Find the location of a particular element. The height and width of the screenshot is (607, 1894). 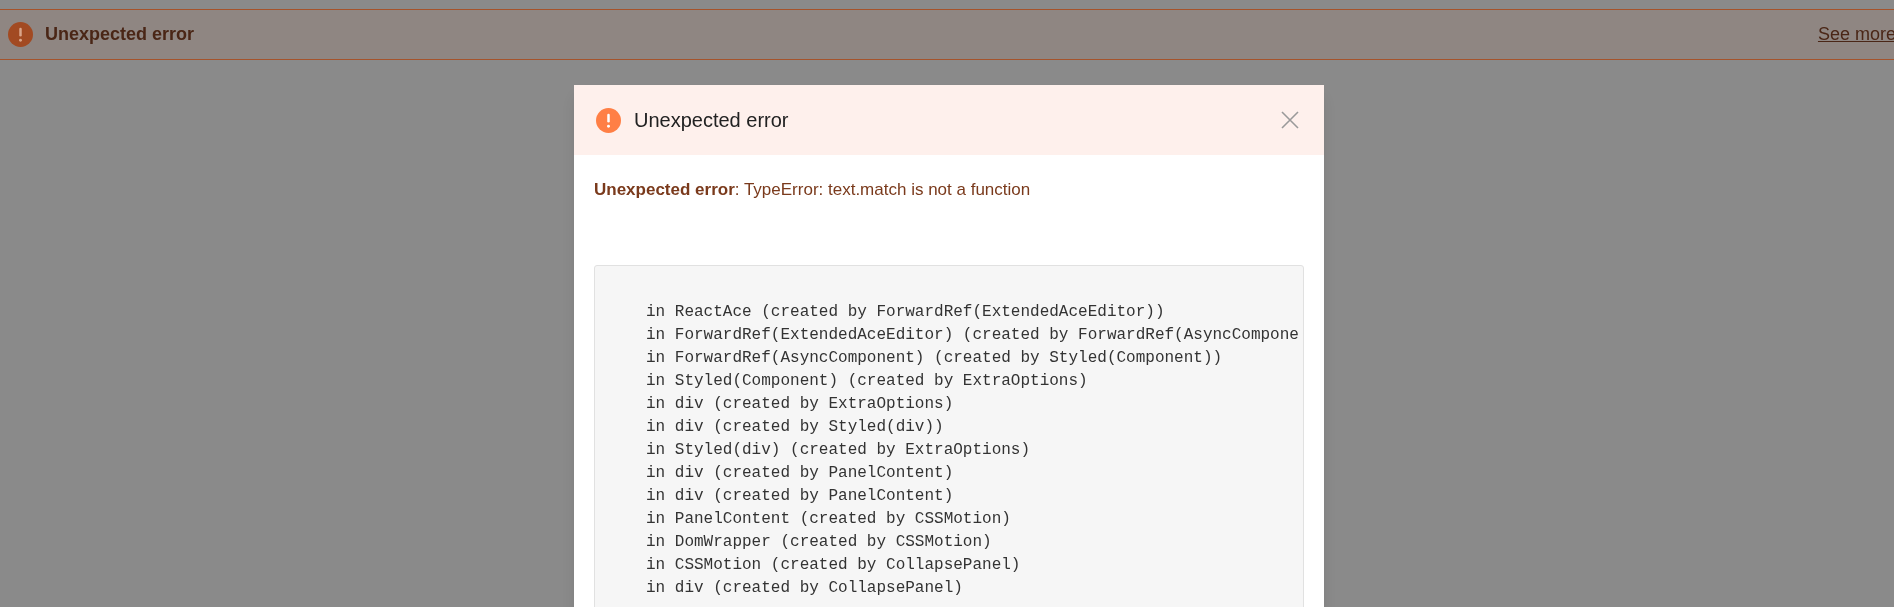

close-icon is located at coordinates (1290, 120).